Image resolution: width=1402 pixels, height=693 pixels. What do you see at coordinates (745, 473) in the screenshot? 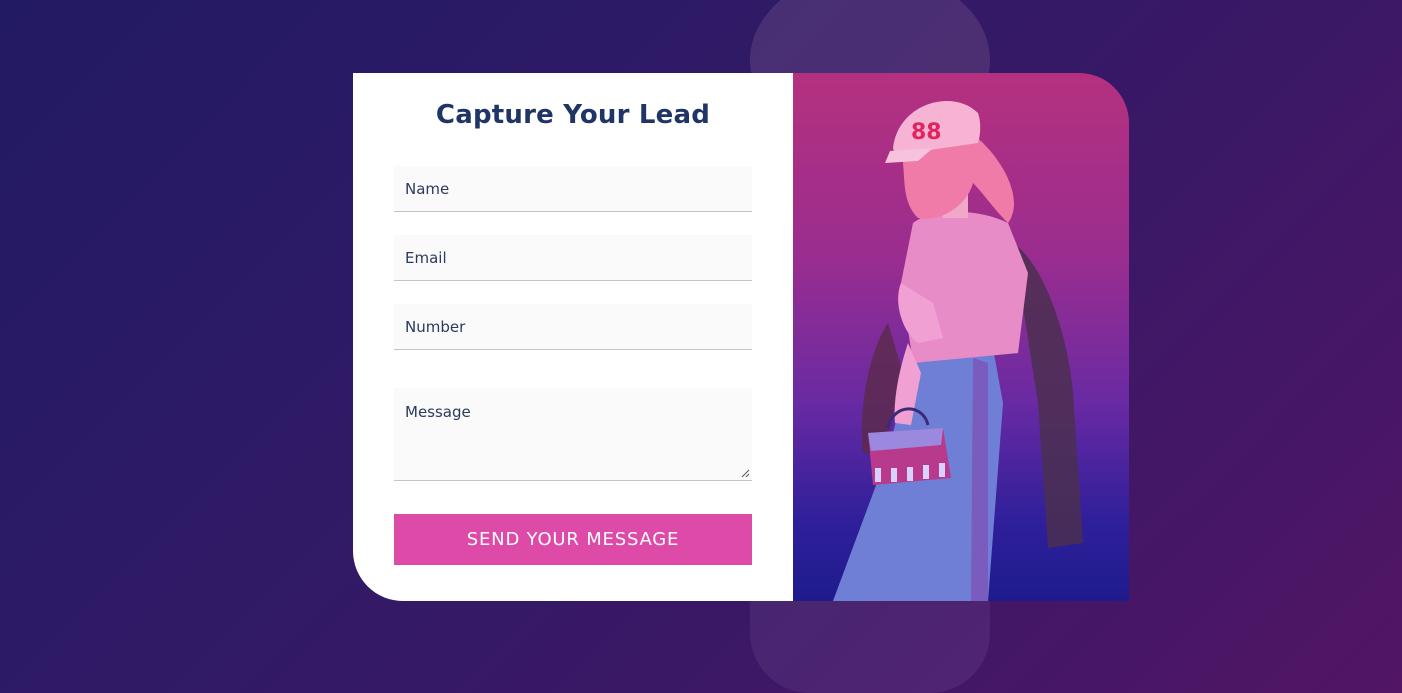
I see `resize-handle-icon` at bounding box center [745, 473].